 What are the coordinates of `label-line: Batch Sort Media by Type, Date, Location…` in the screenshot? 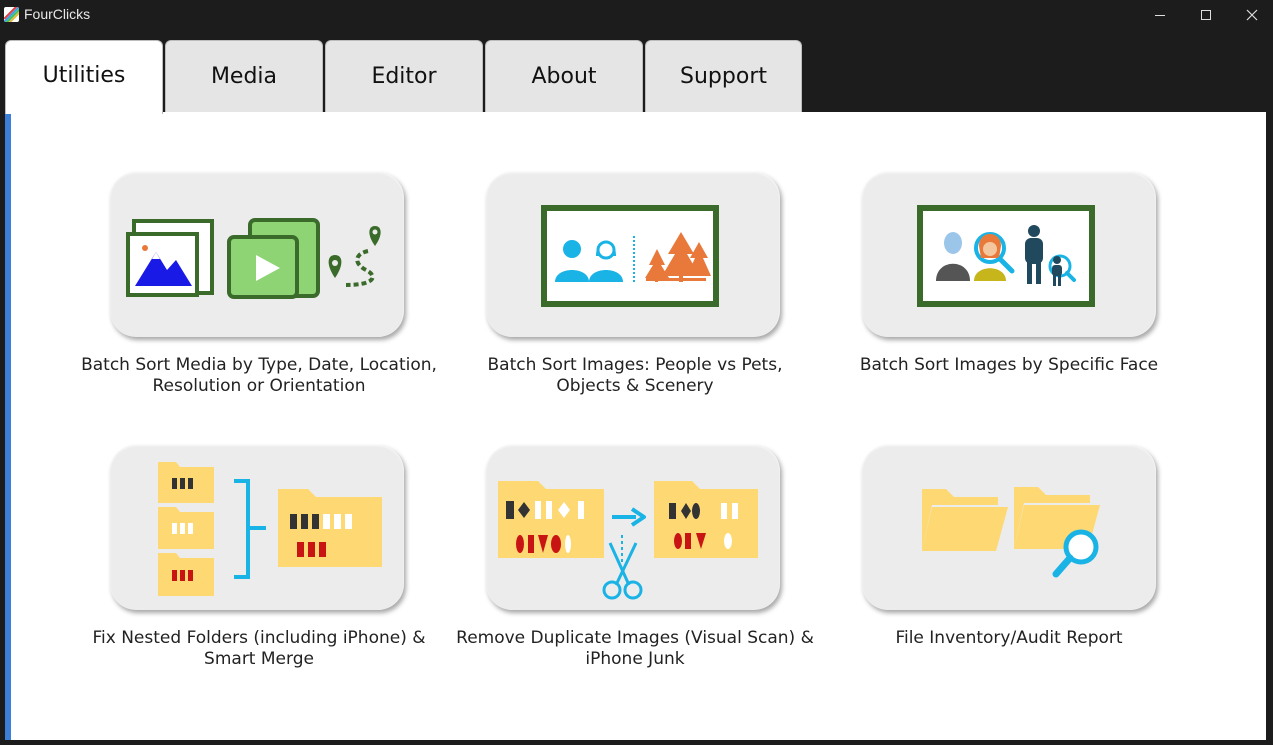 It's located at (259, 365).